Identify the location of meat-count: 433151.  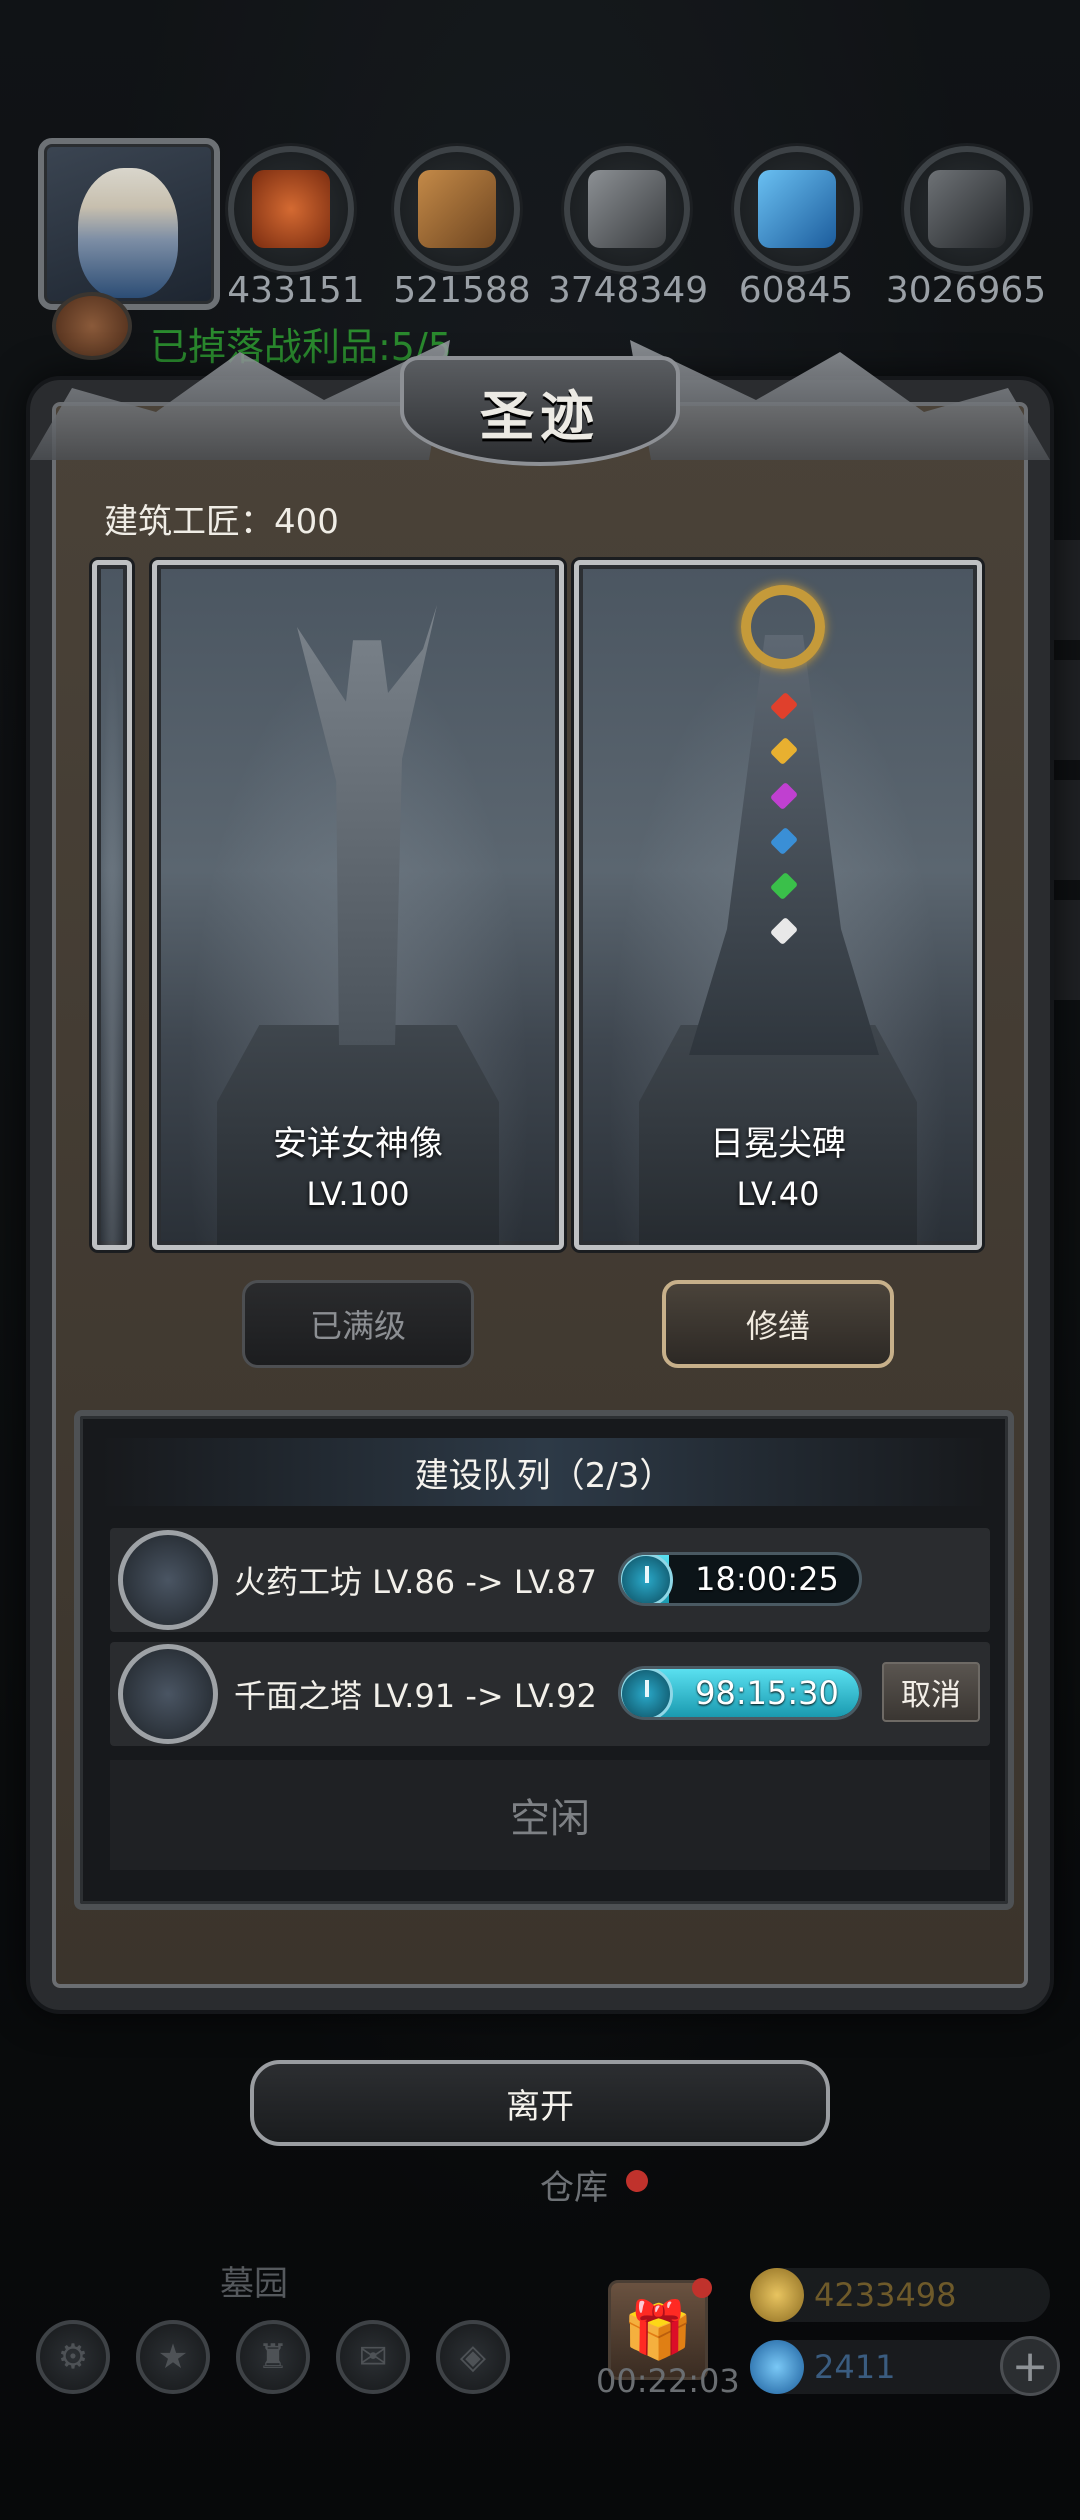
(296, 290).